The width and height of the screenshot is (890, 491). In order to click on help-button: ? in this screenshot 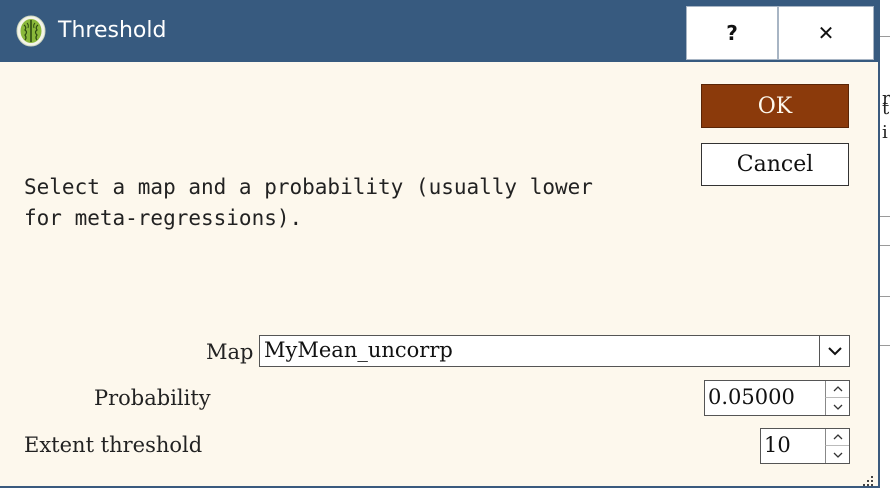, I will do `click(732, 33)`.